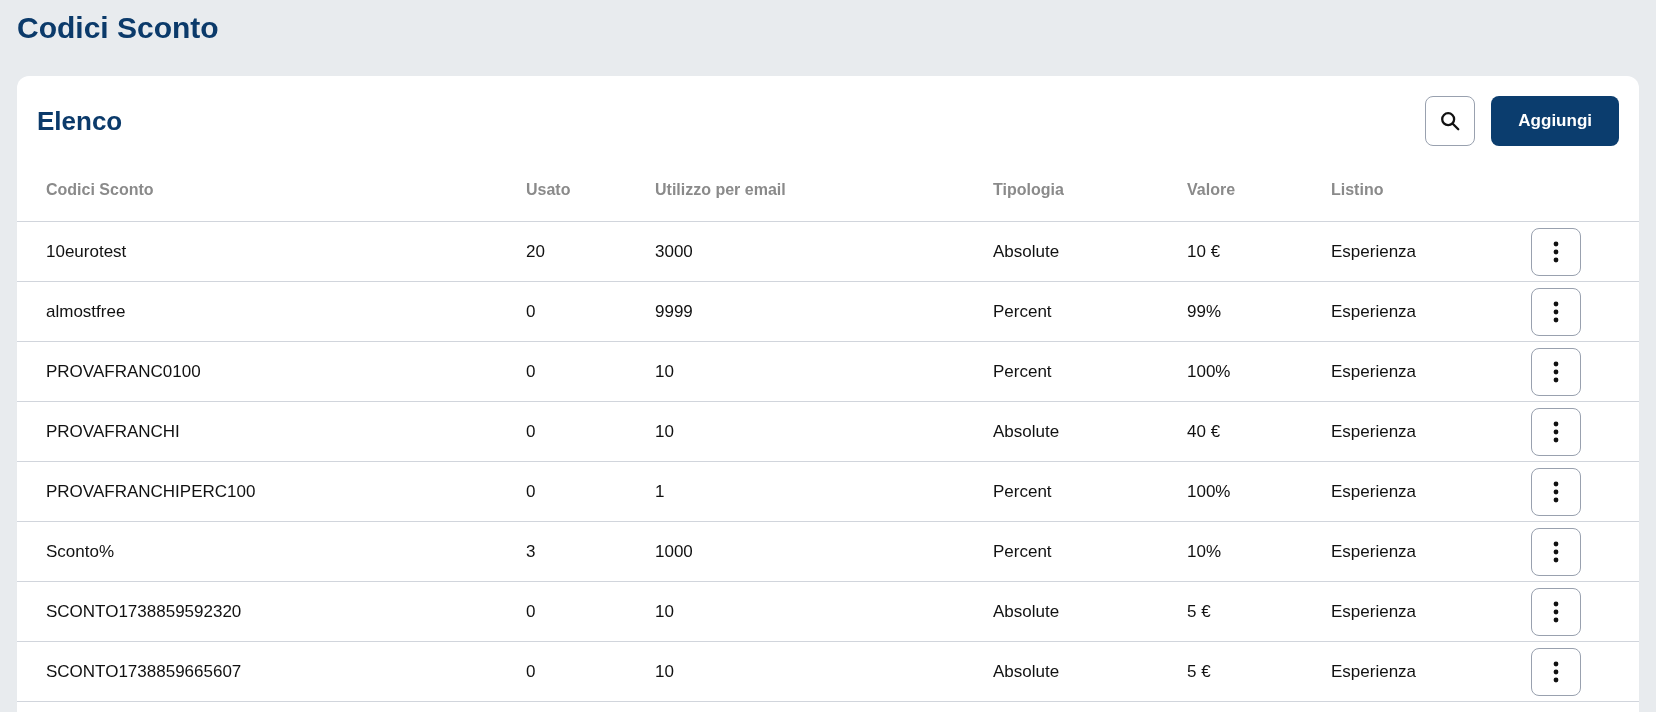 The height and width of the screenshot is (712, 1656). I want to click on table-cell: Sconto%, so click(80, 551).